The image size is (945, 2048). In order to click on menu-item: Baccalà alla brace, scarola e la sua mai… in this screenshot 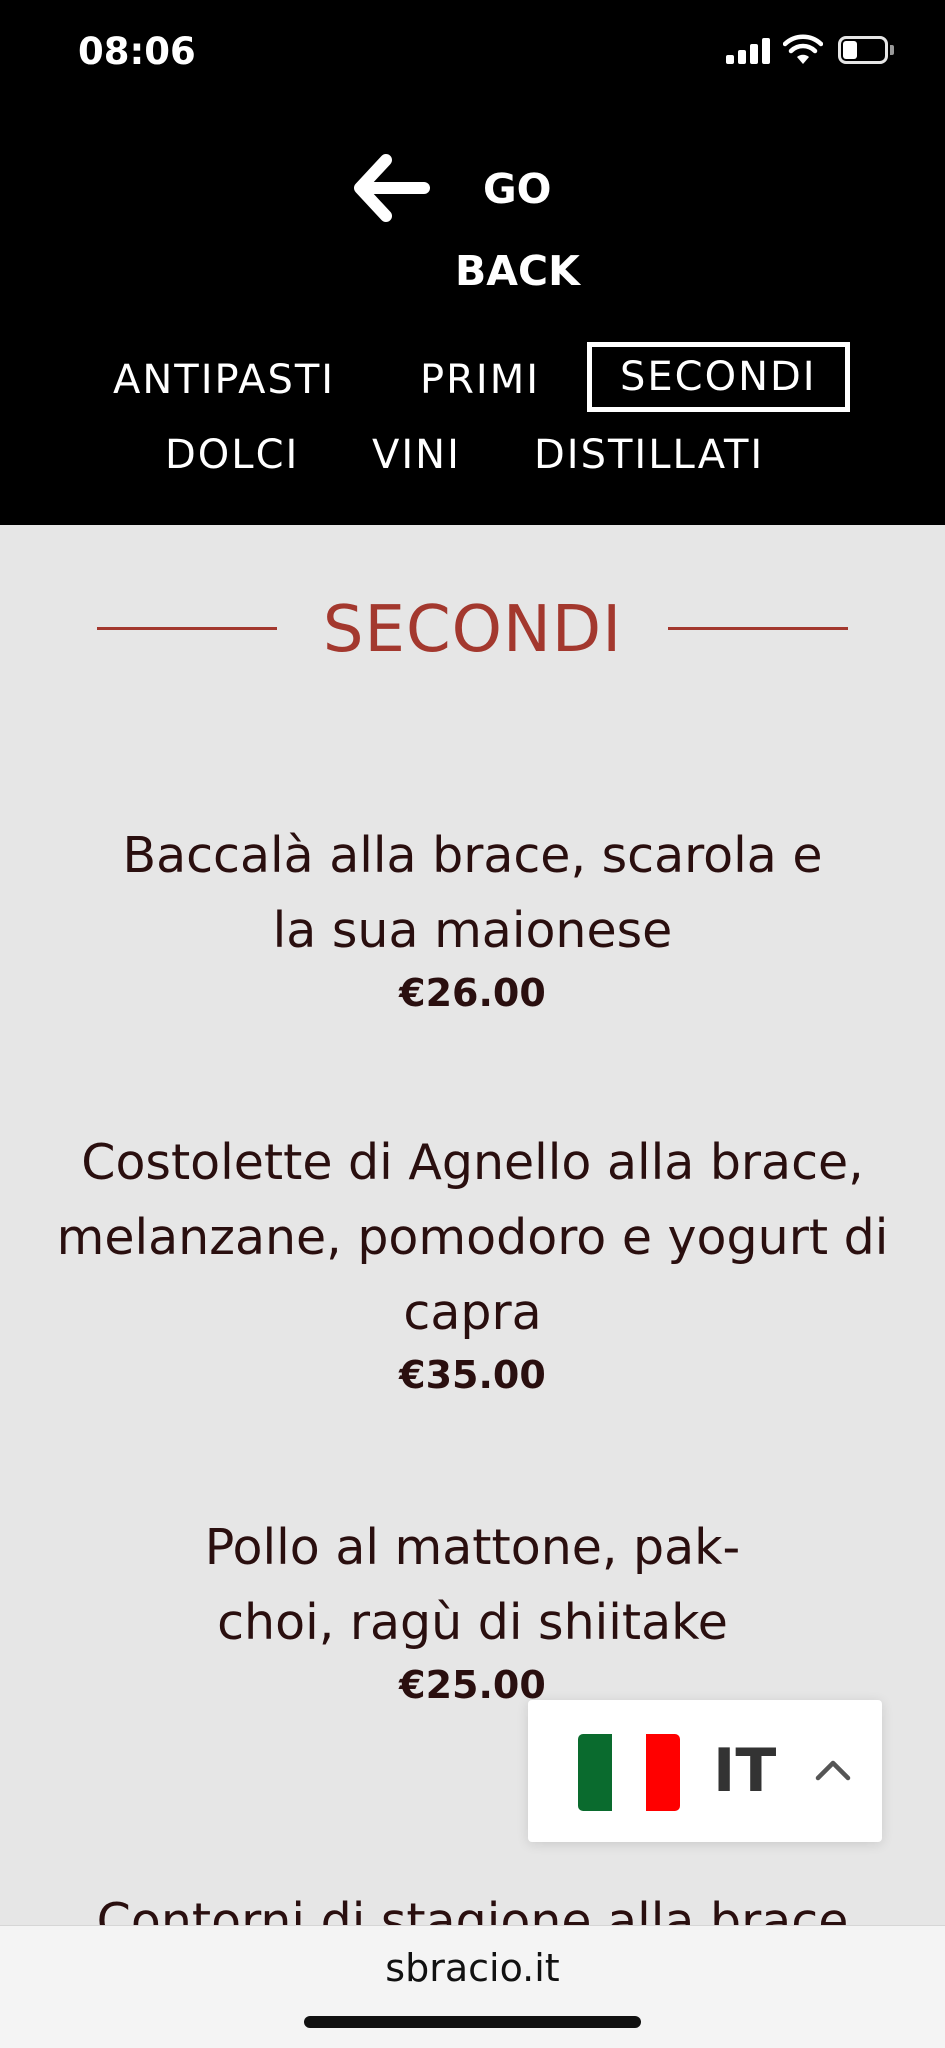, I will do `click(472, 917)`.